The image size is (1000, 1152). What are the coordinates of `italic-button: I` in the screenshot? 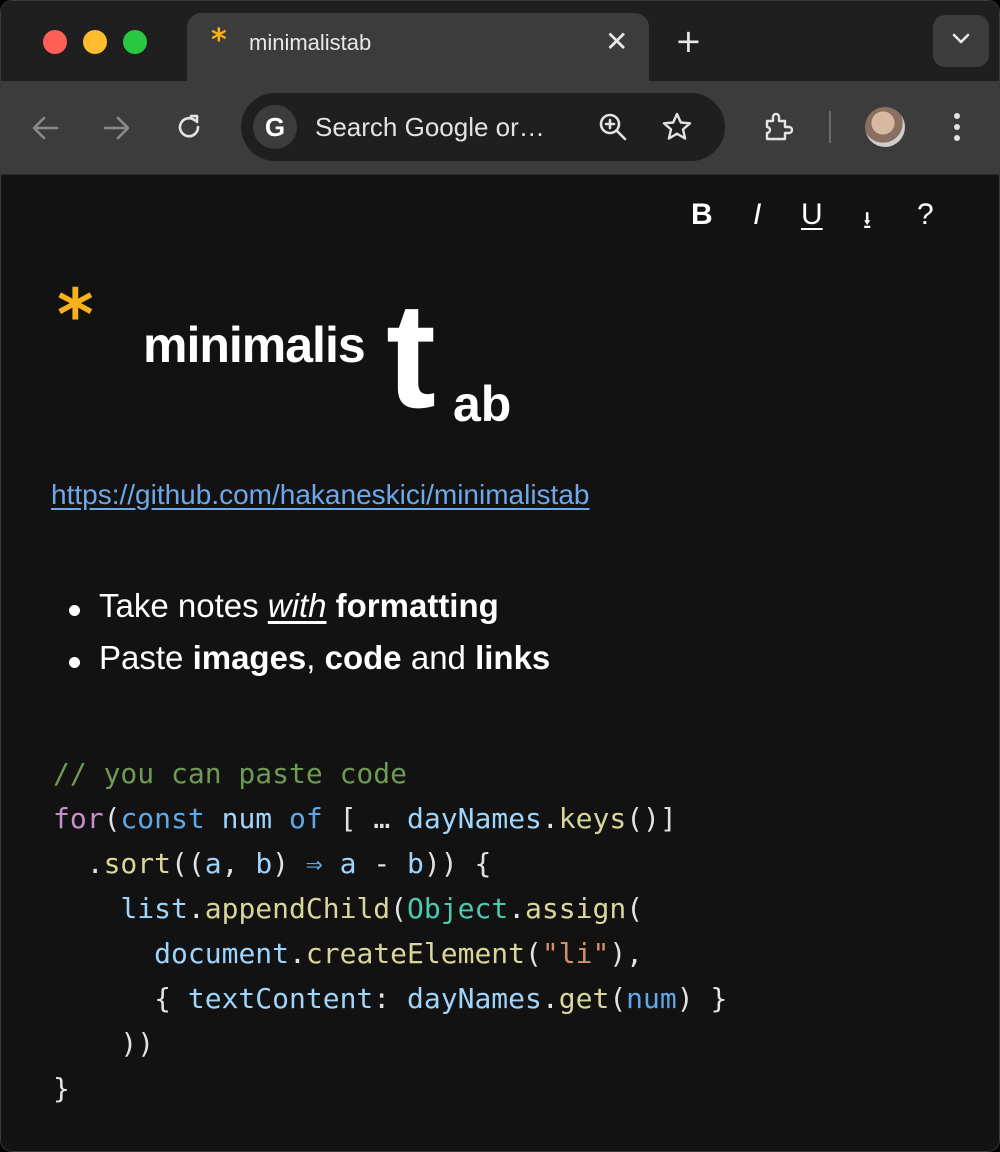 It's located at (757, 215).